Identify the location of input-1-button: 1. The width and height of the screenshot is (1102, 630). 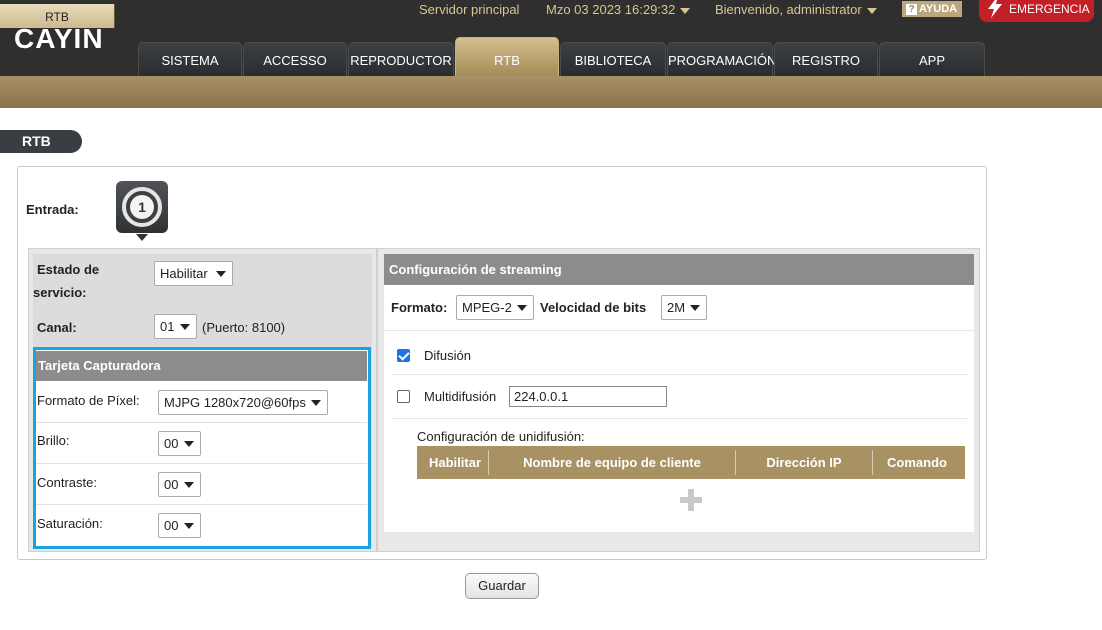
(142, 207).